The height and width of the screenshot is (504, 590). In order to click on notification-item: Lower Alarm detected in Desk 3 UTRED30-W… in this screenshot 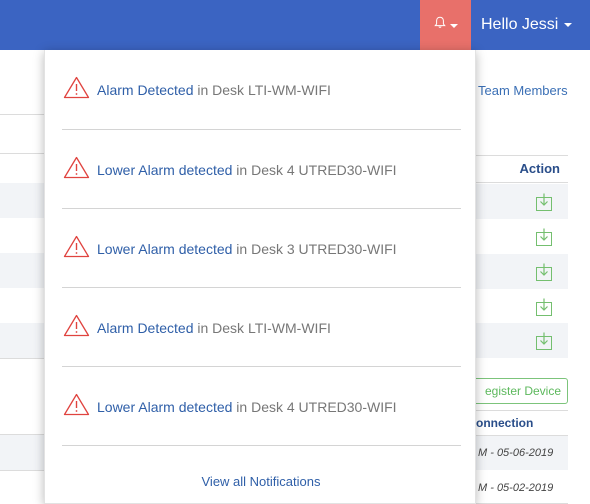, I will do `click(261, 248)`.